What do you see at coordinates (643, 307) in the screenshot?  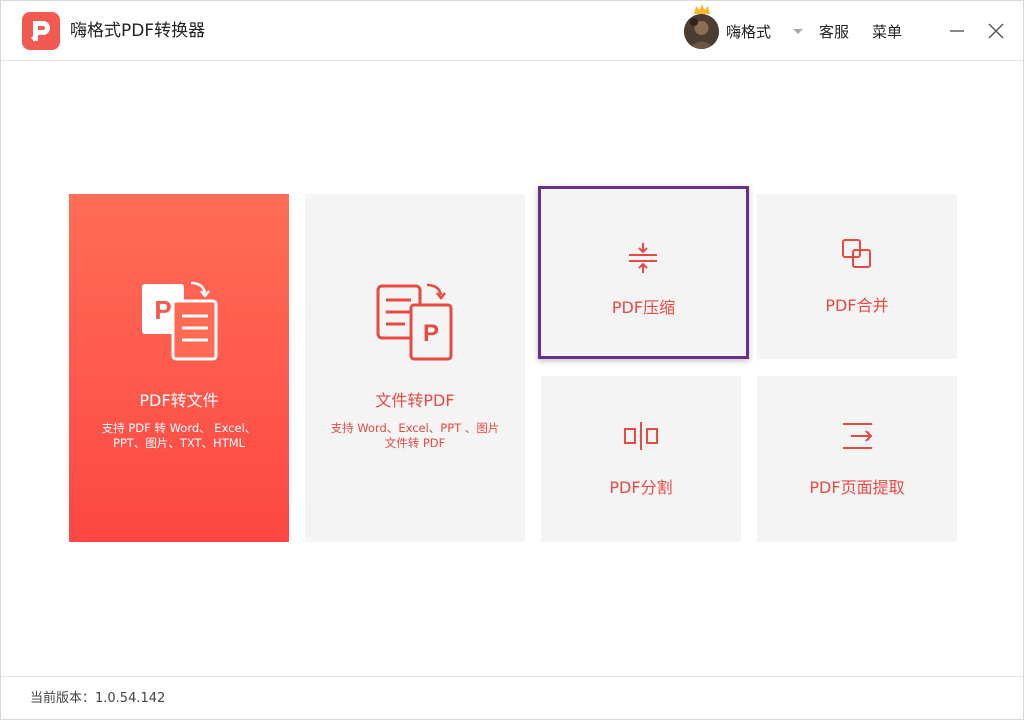 I see `pdf-compress-label: PDF压缩` at bounding box center [643, 307].